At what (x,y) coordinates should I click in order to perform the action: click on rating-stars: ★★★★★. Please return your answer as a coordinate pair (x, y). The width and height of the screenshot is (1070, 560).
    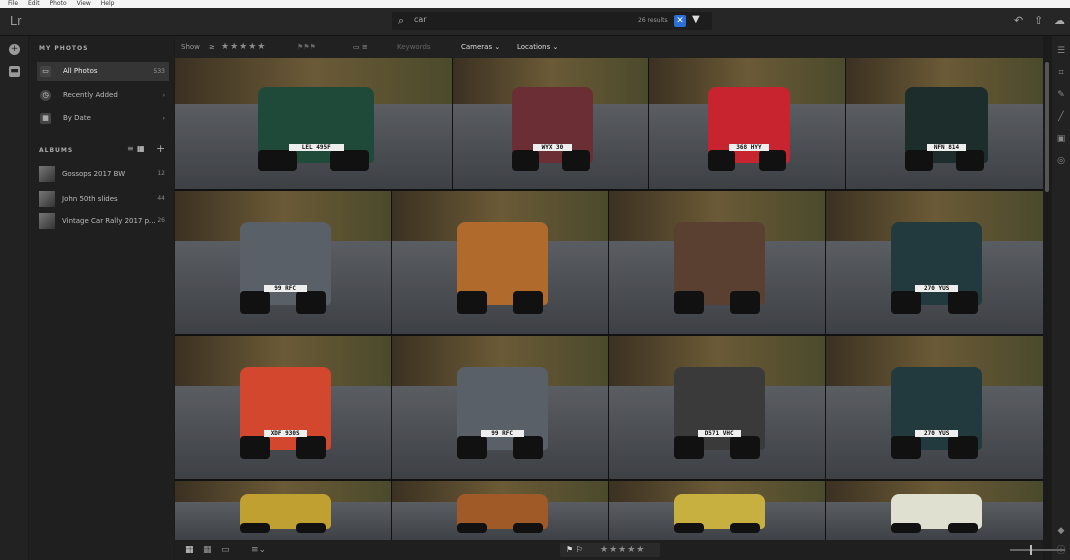
    Looking at the image, I should click on (622, 550).